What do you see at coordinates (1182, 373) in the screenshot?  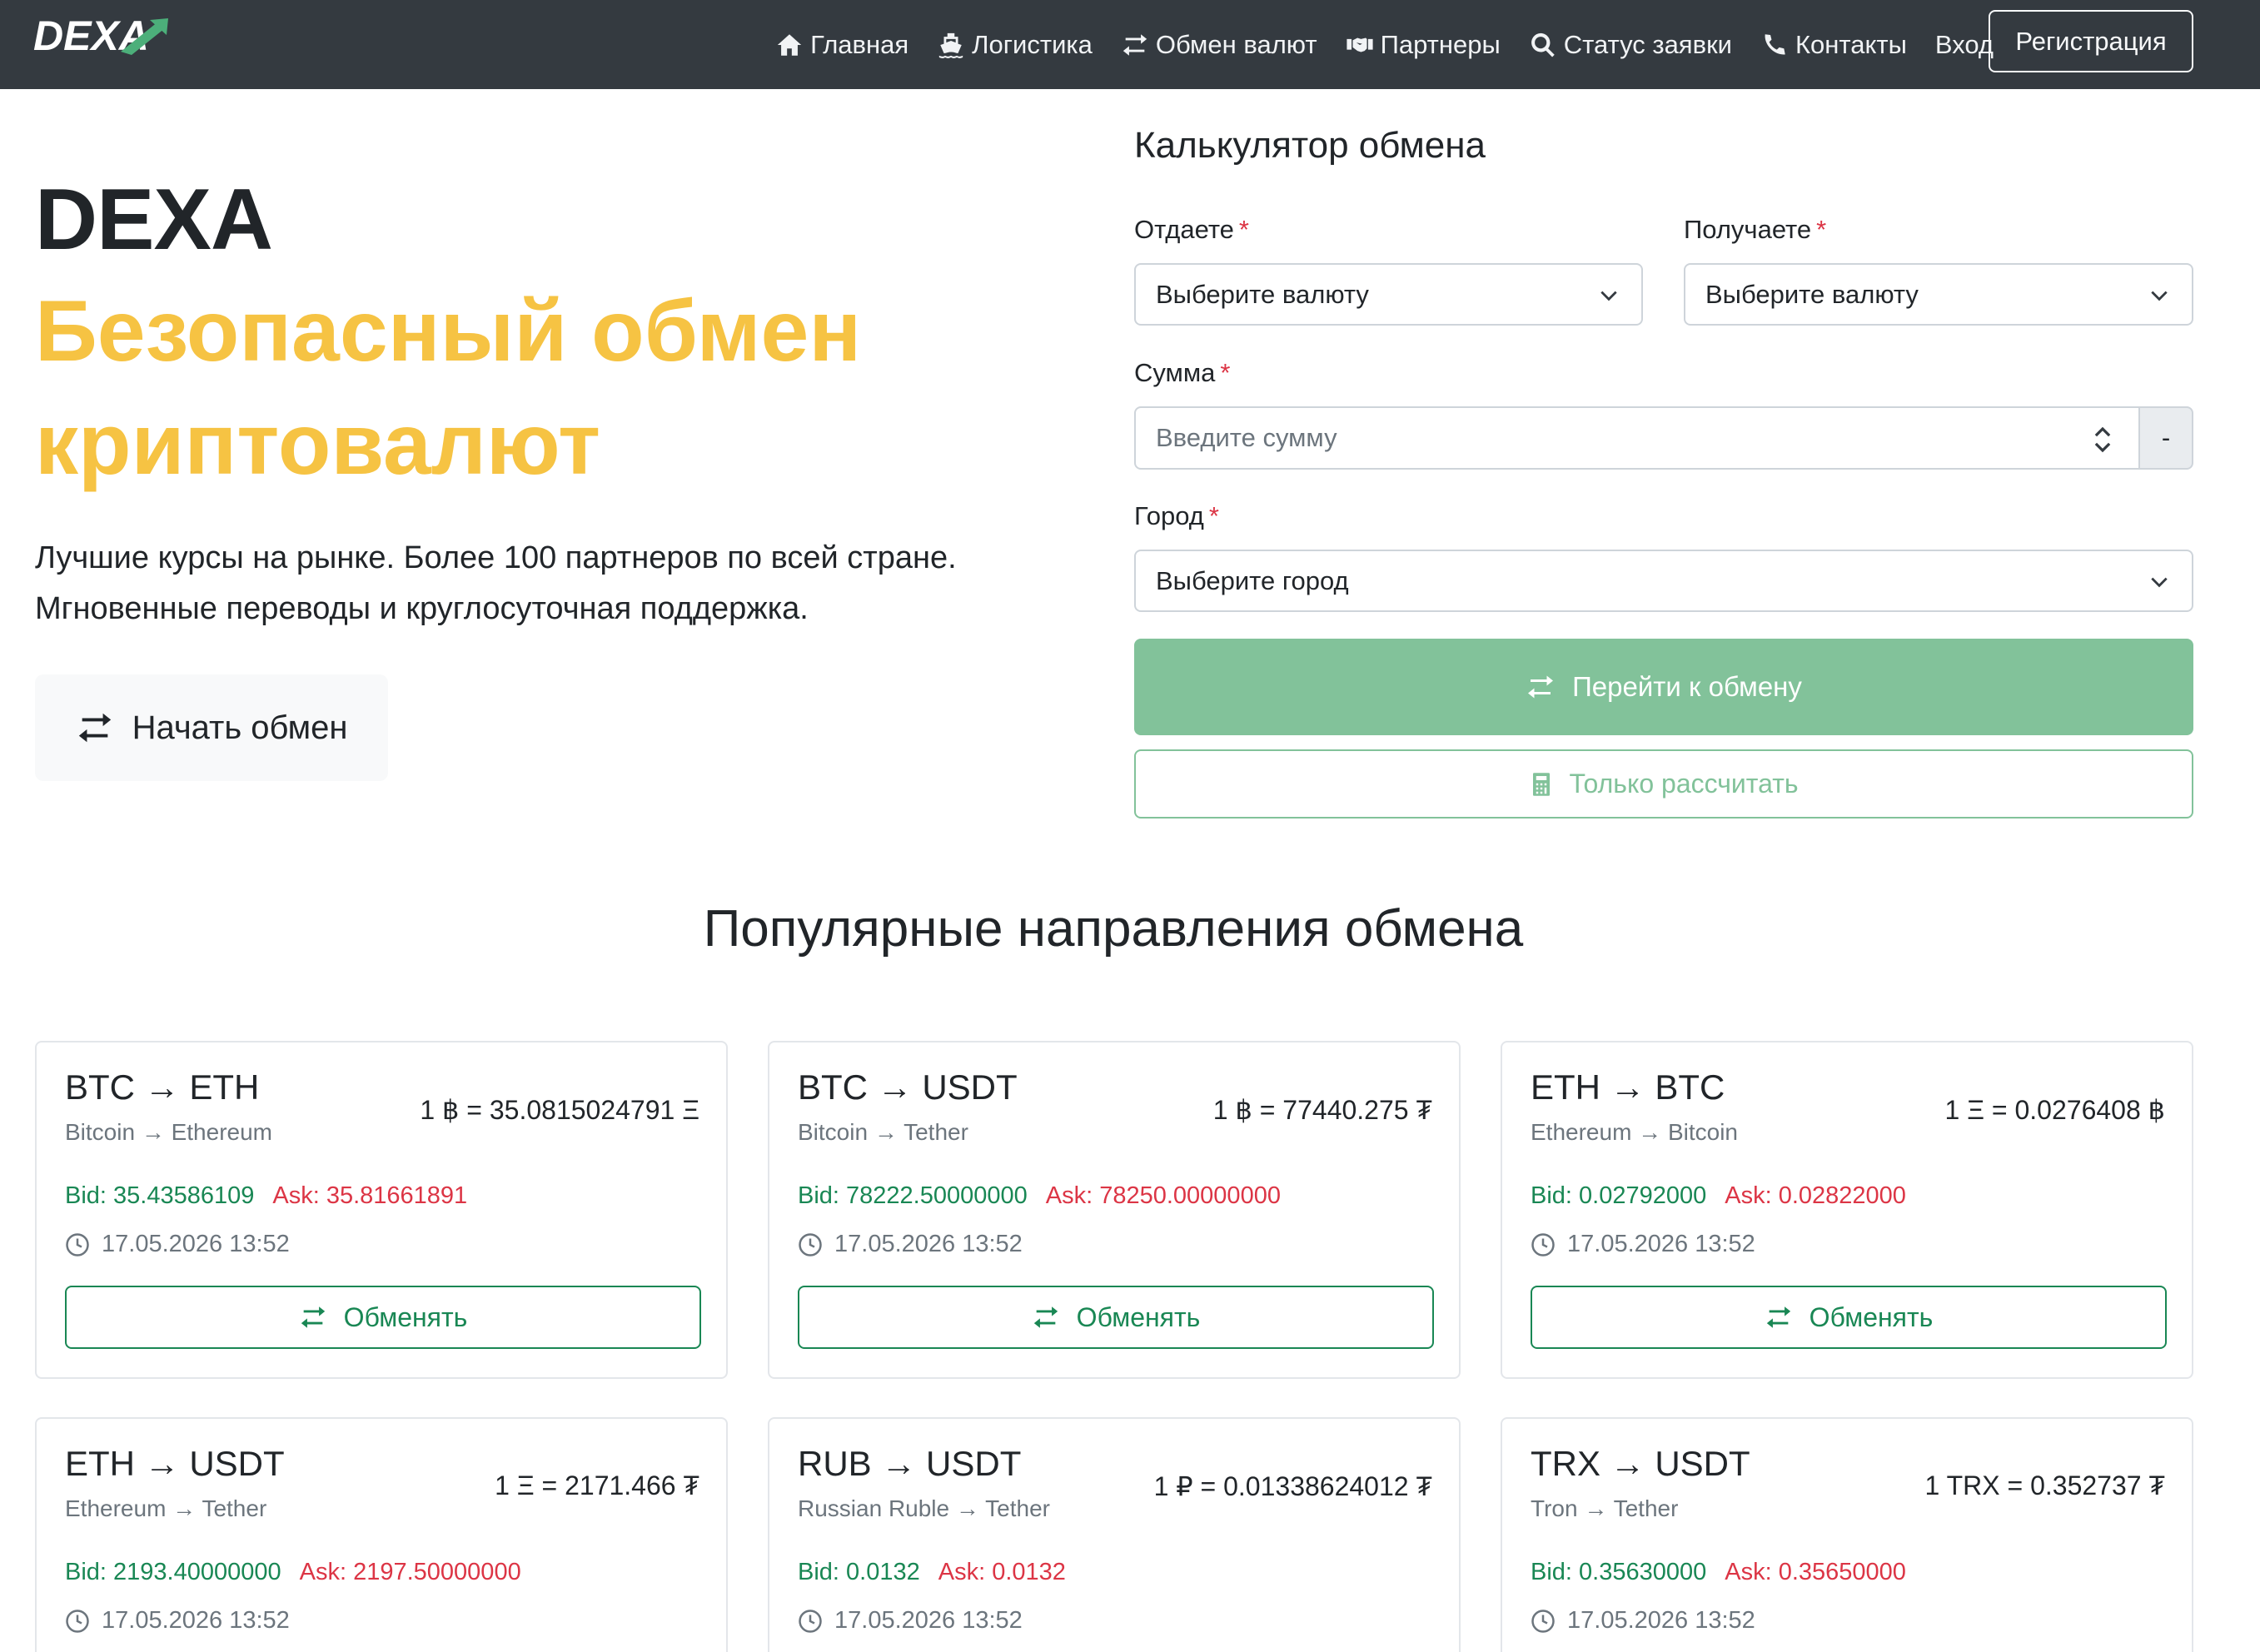 I see `amount-label: Сумма *` at bounding box center [1182, 373].